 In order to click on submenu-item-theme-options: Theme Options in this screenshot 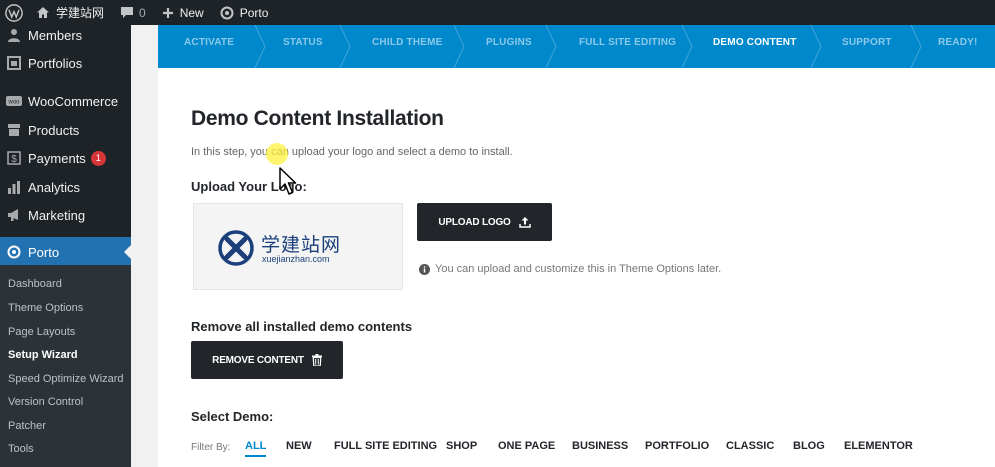, I will do `click(45, 308)`.